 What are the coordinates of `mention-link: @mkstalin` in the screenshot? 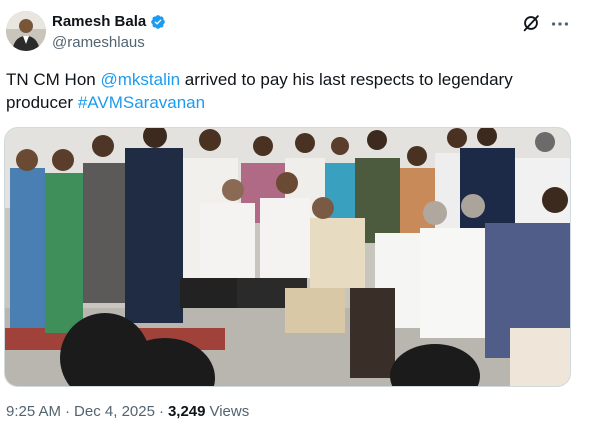 It's located at (140, 79).